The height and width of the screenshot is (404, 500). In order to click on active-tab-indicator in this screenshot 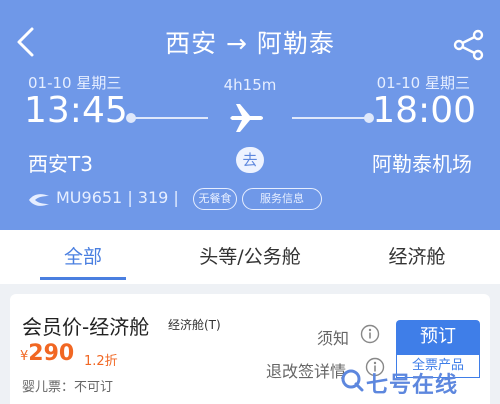, I will do `click(83, 278)`.